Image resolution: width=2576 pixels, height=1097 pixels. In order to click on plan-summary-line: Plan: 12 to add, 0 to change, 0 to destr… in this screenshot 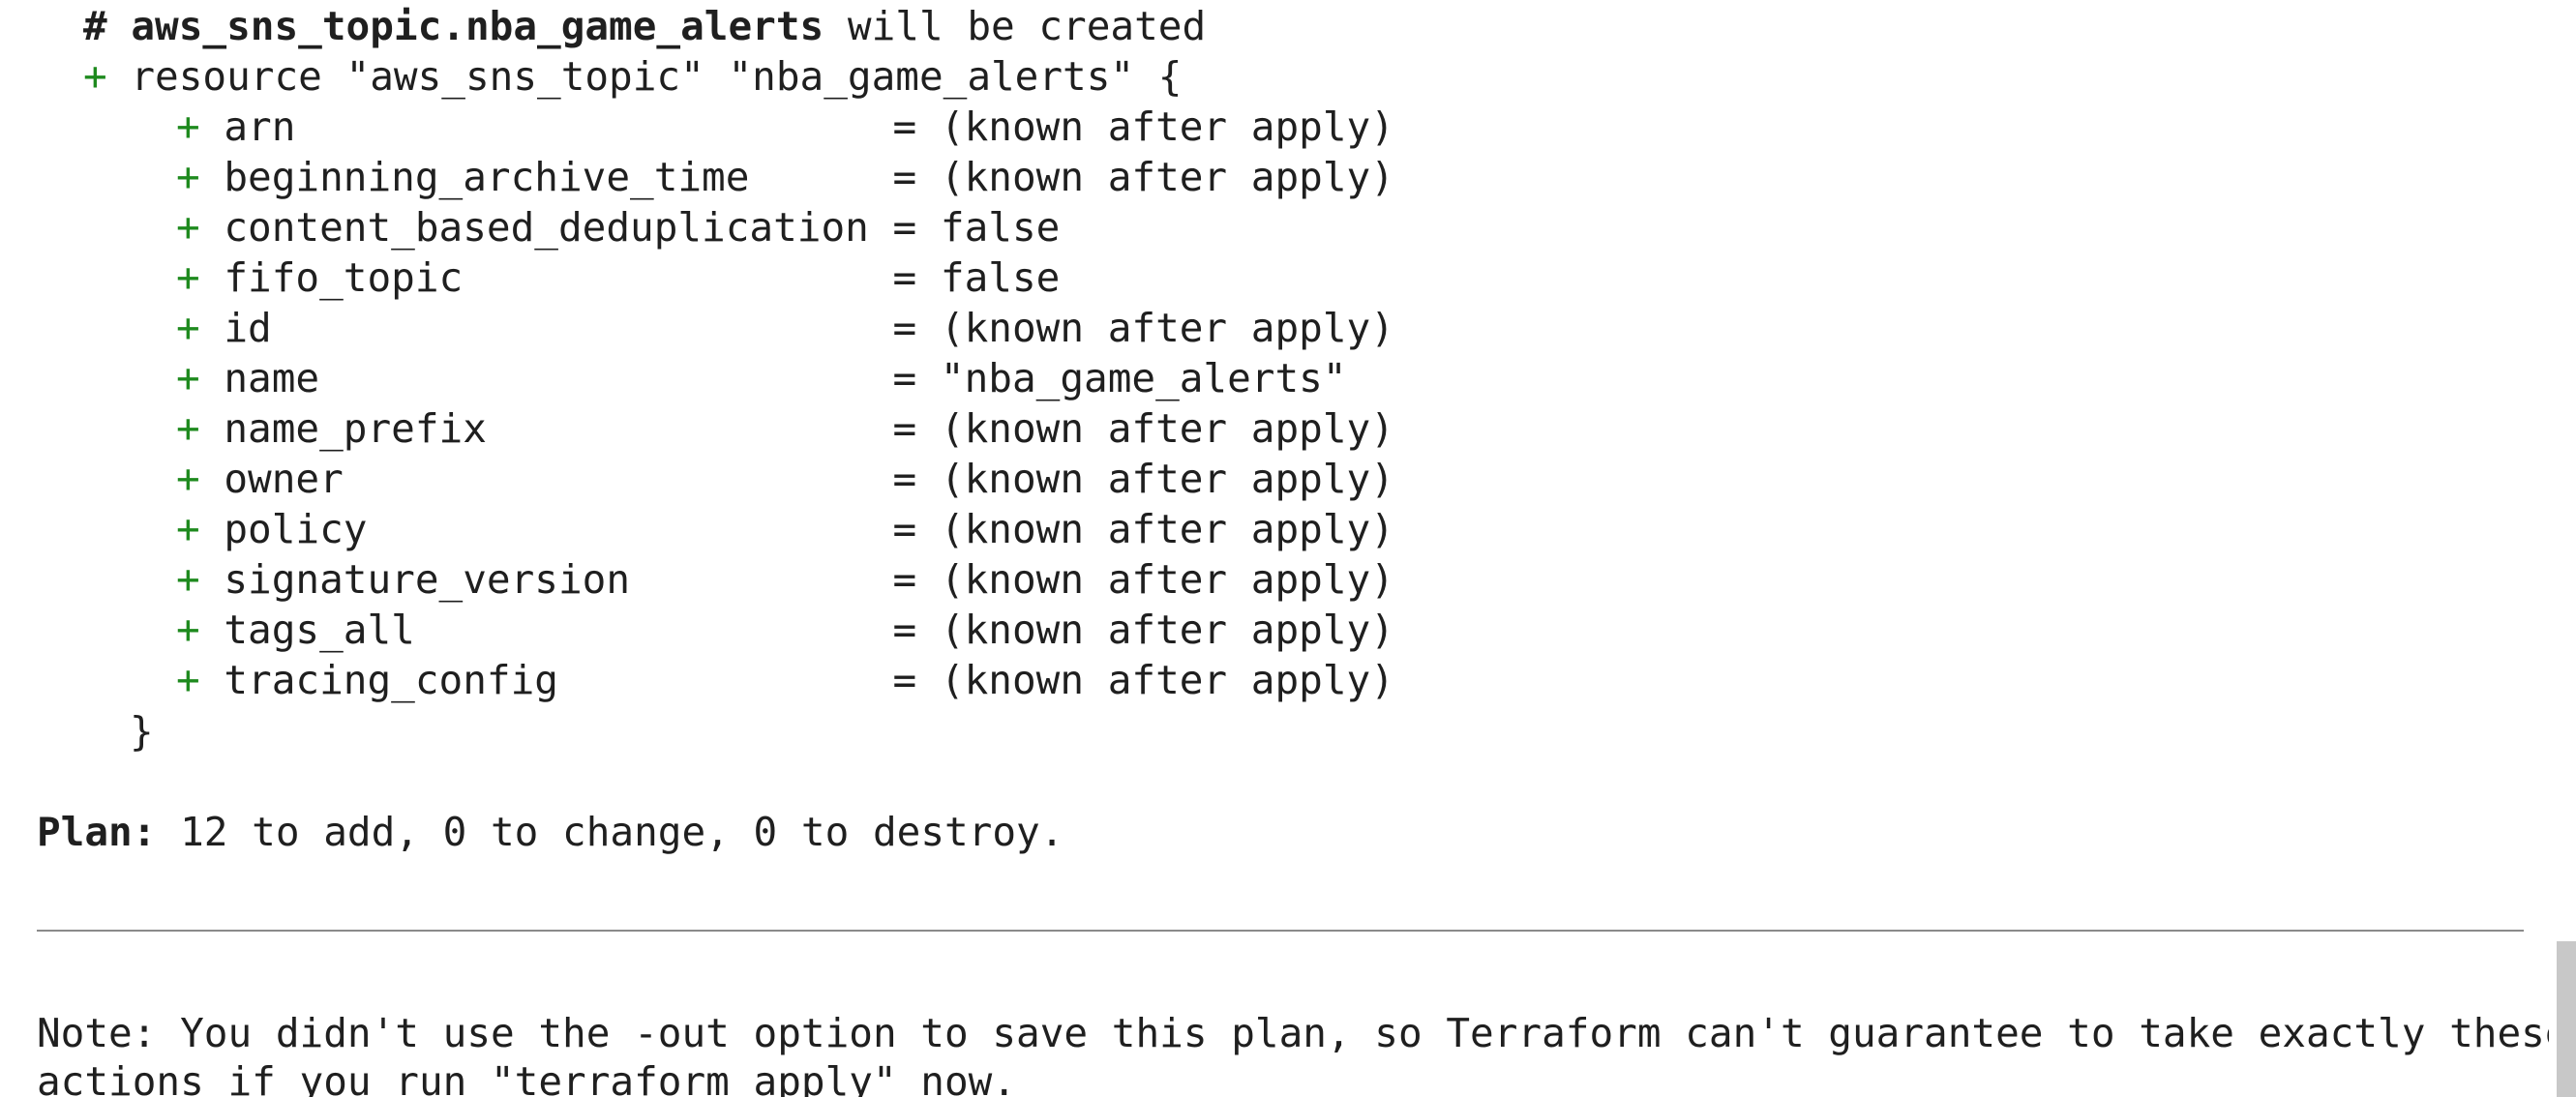, I will do `click(550, 832)`.